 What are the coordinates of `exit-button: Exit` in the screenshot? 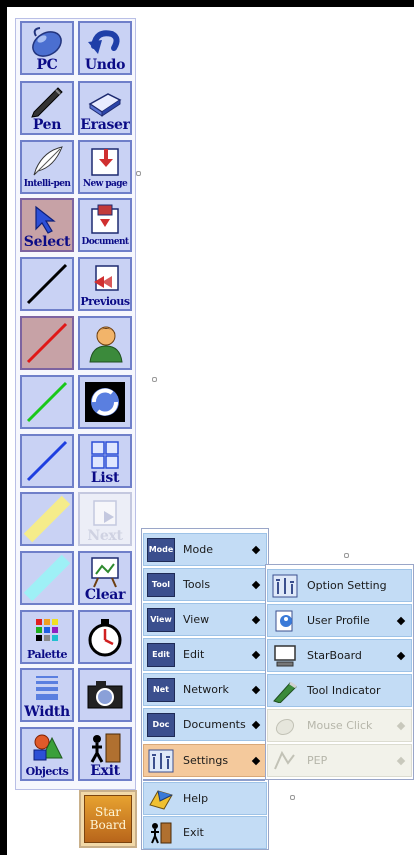 It's located at (105, 754).